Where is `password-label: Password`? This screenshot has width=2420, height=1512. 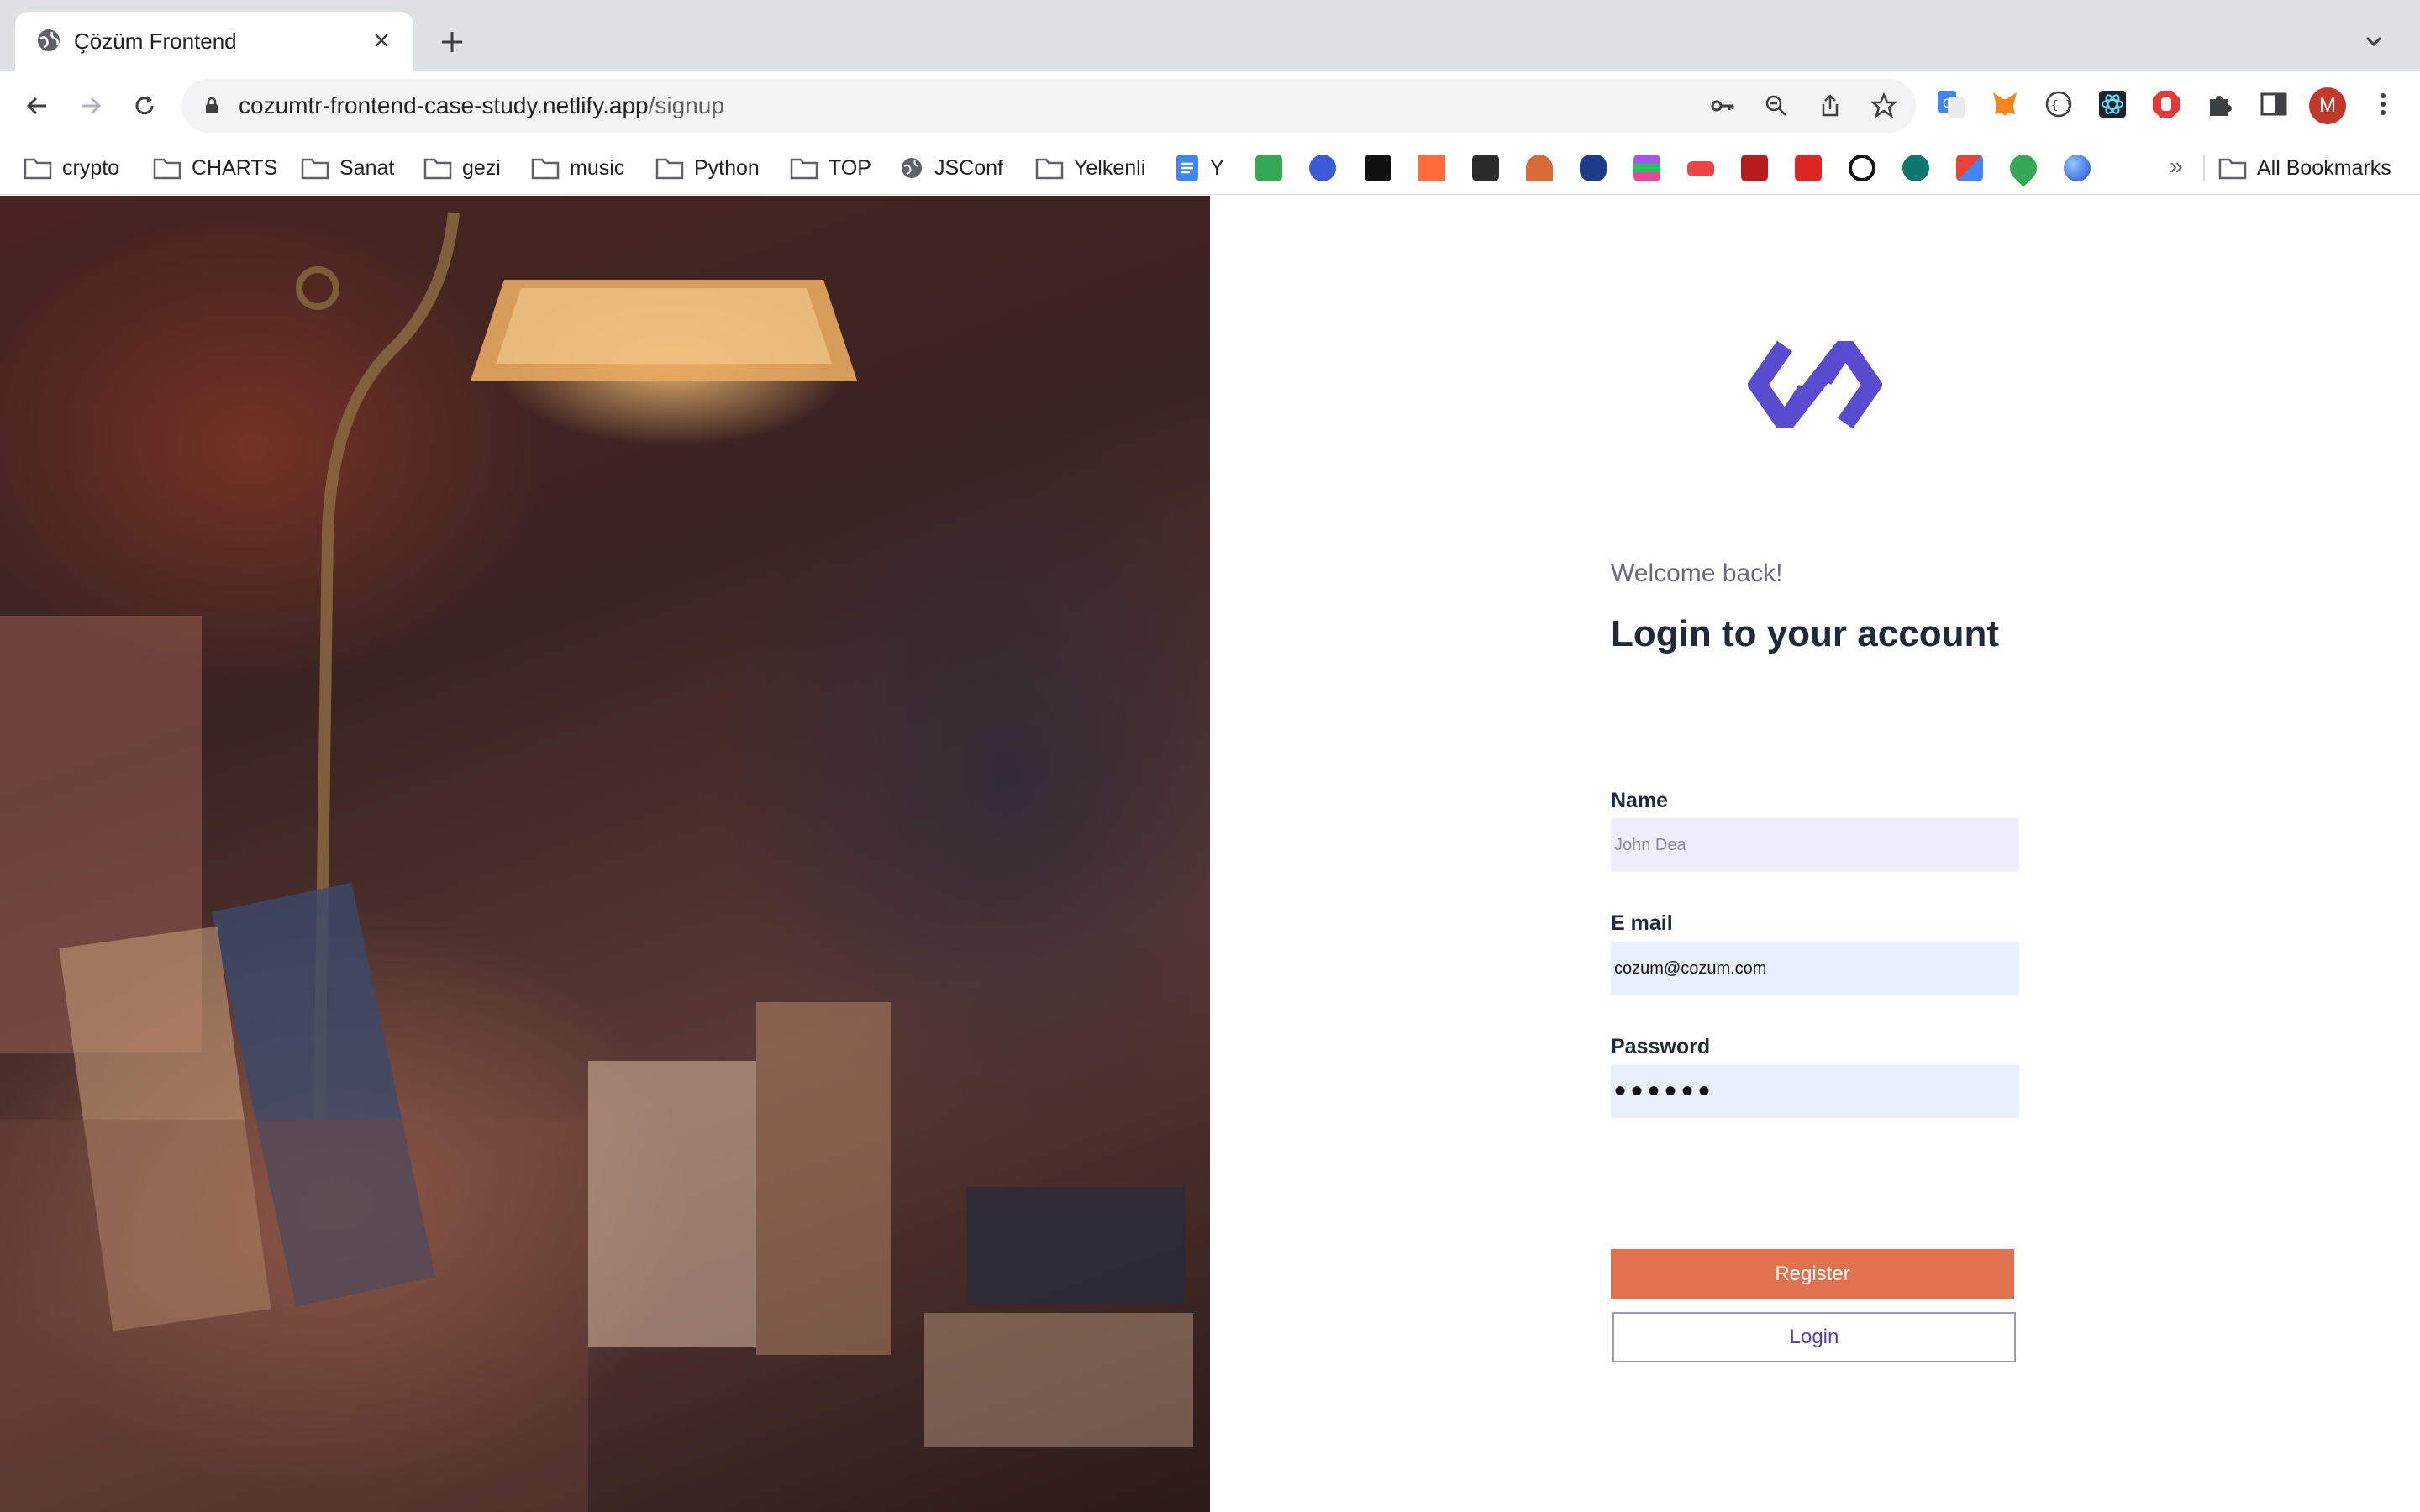 password-label: Password is located at coordinates (1661, 1046).